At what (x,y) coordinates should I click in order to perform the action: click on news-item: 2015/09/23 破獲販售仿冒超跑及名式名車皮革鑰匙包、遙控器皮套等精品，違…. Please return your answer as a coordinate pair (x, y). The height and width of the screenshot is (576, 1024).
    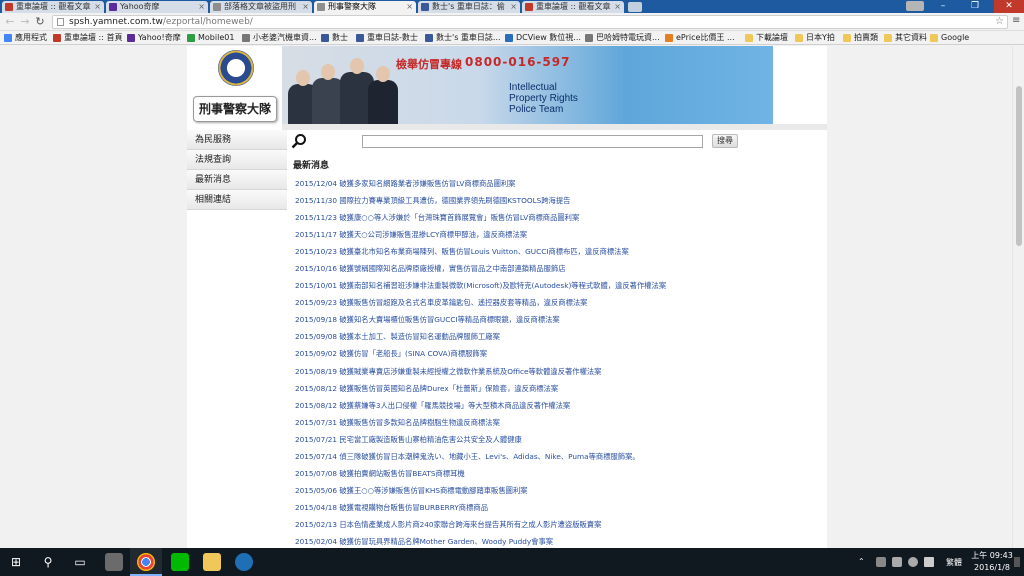
    Looking at the image, I should click on (555, 306).